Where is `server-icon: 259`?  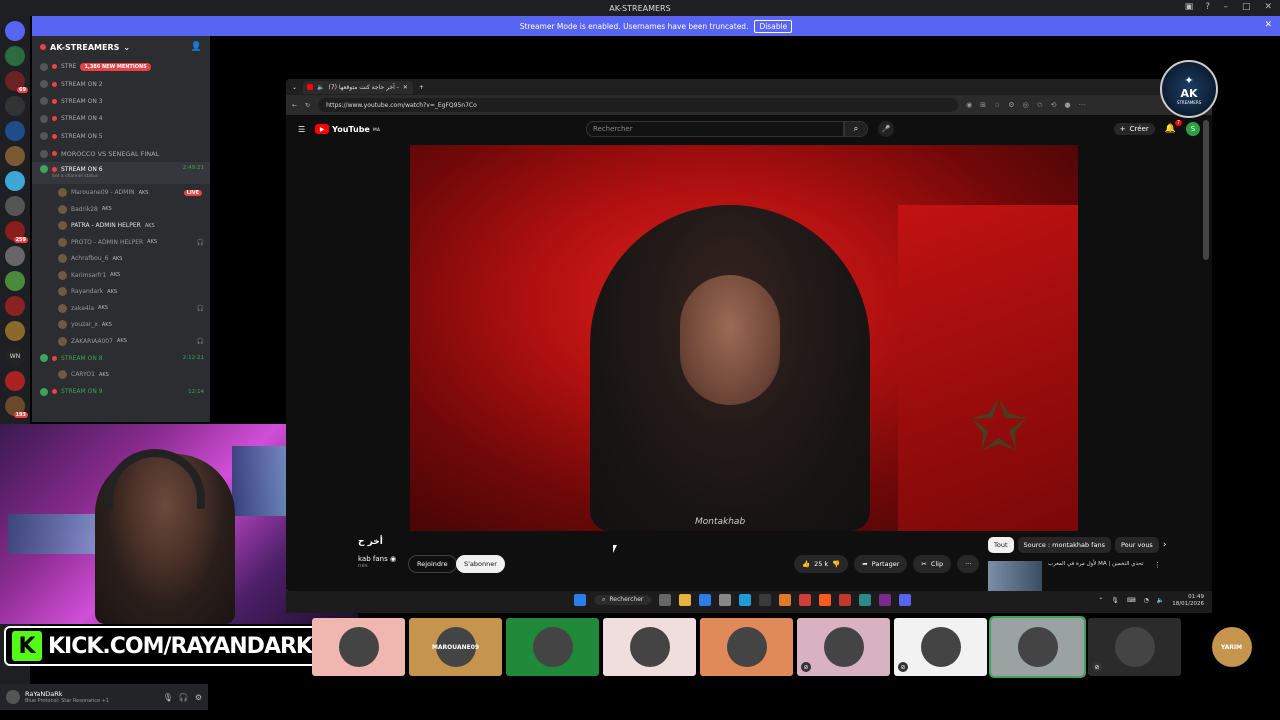
server-icon: 259 is located at coordinates (16, 232).